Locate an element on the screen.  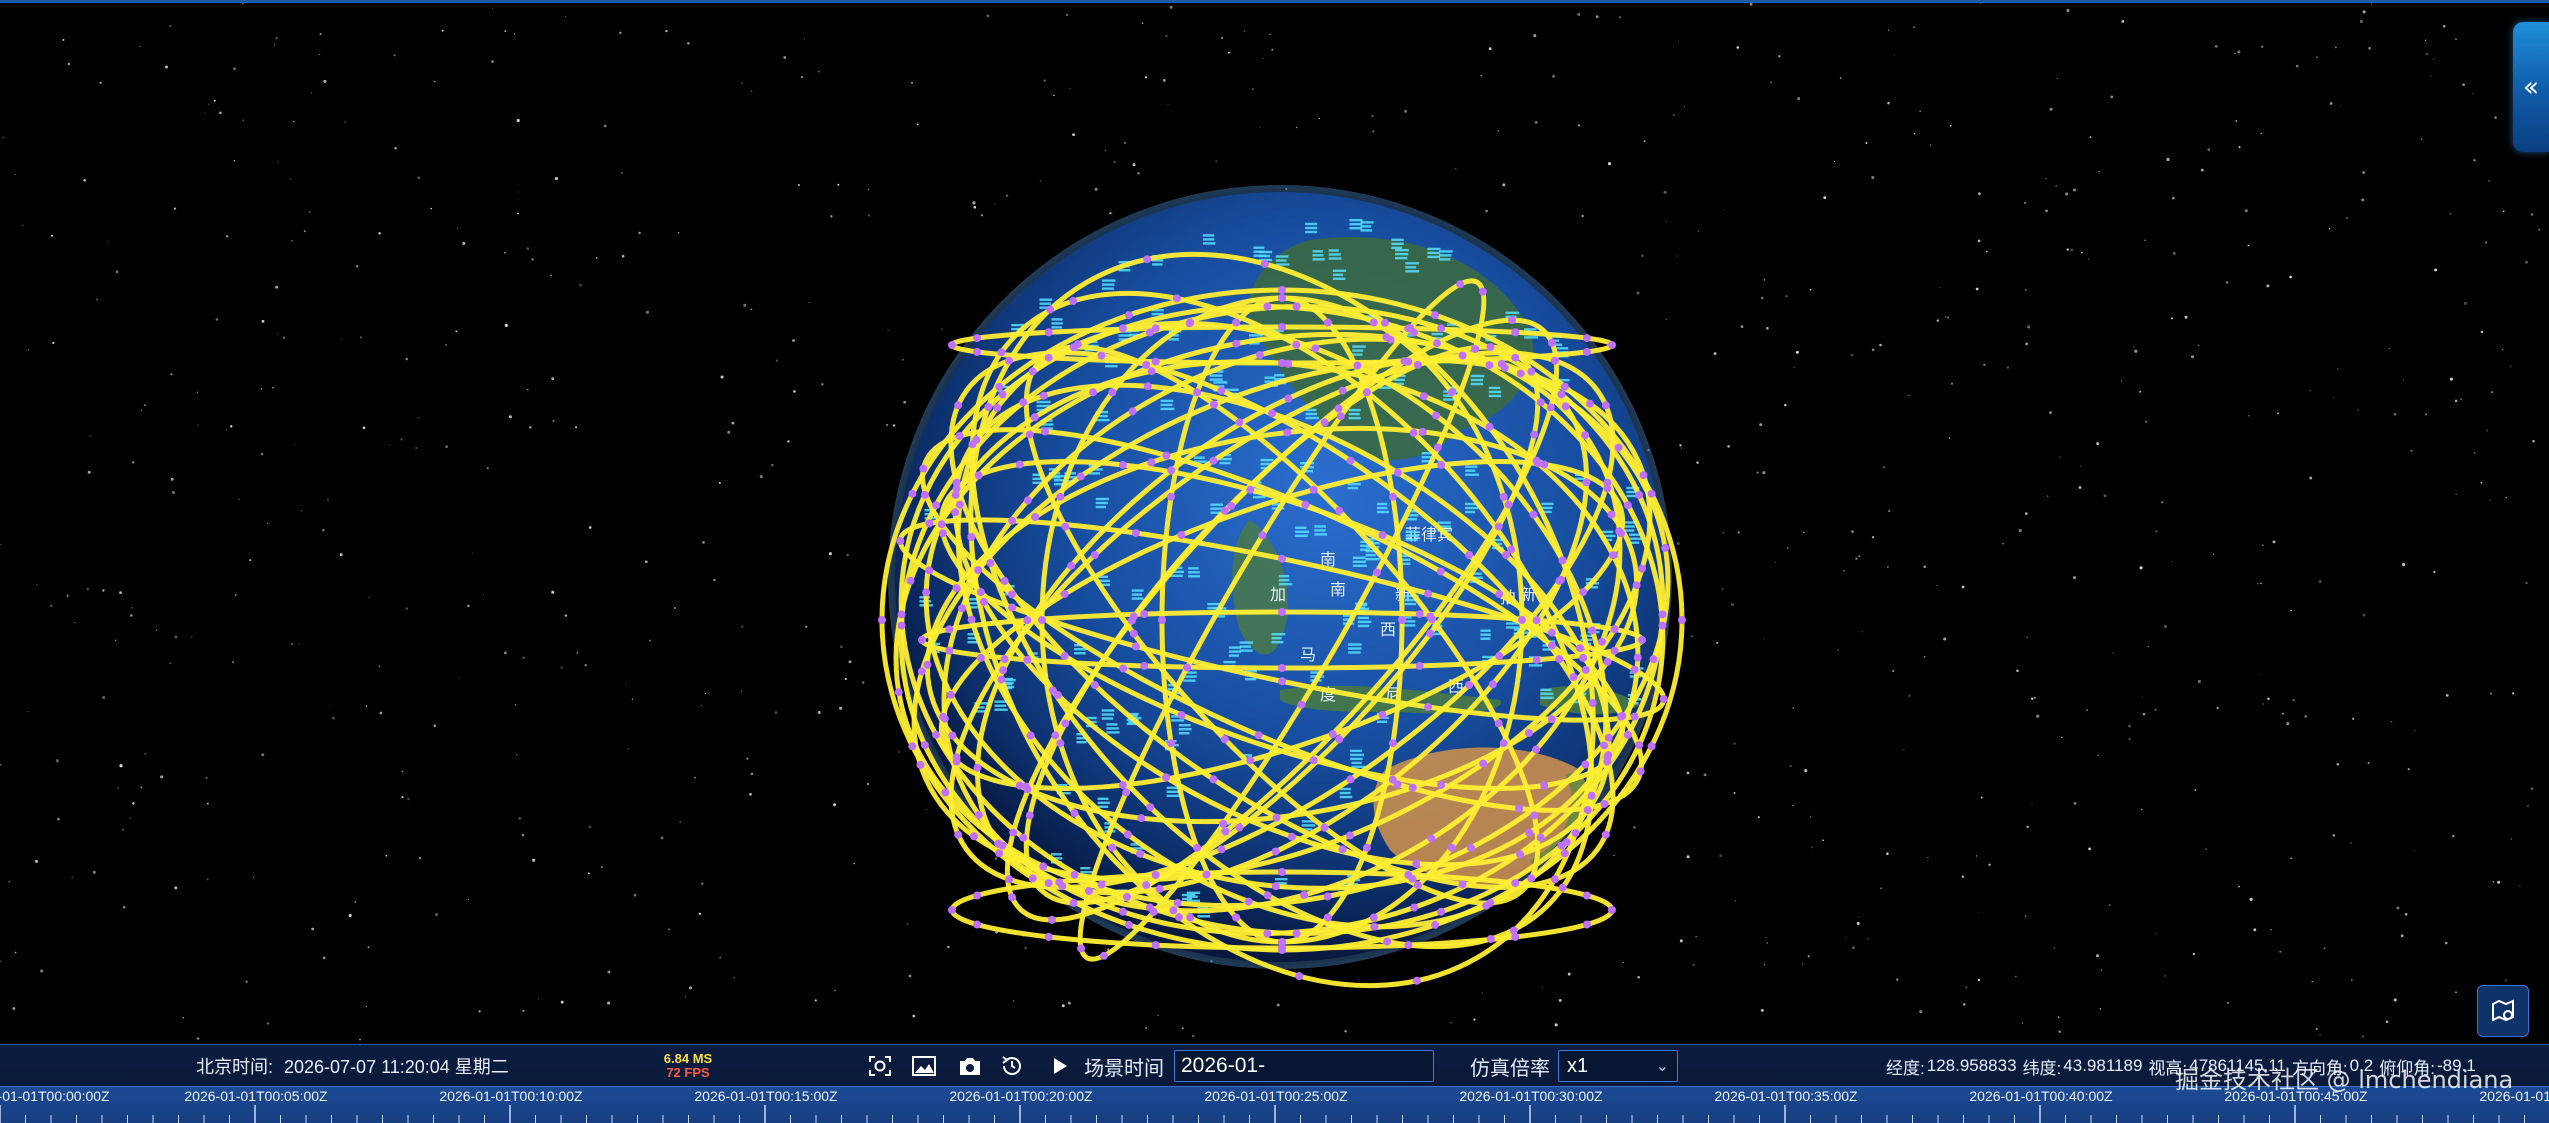
screenshot-button is located at coordinates (970, 1066).